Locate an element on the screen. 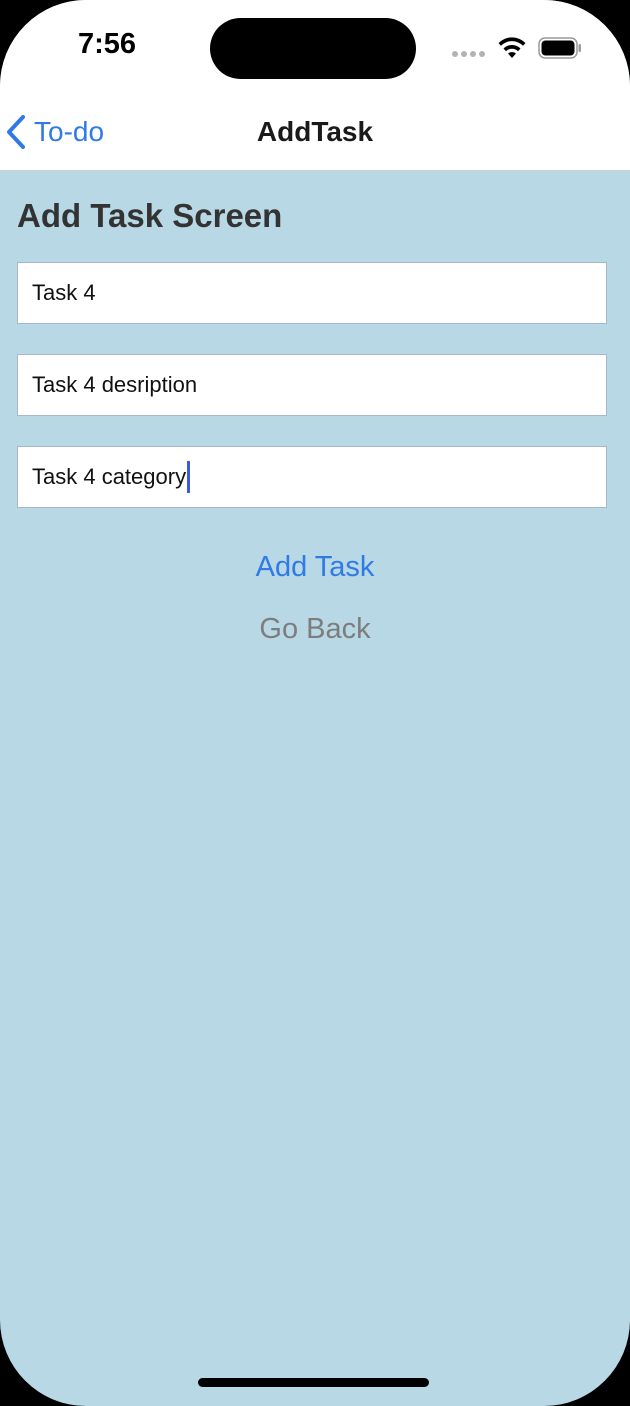 This screenshot has height=1406, width=630. wifi-icon is located at coordinates (512, 47).